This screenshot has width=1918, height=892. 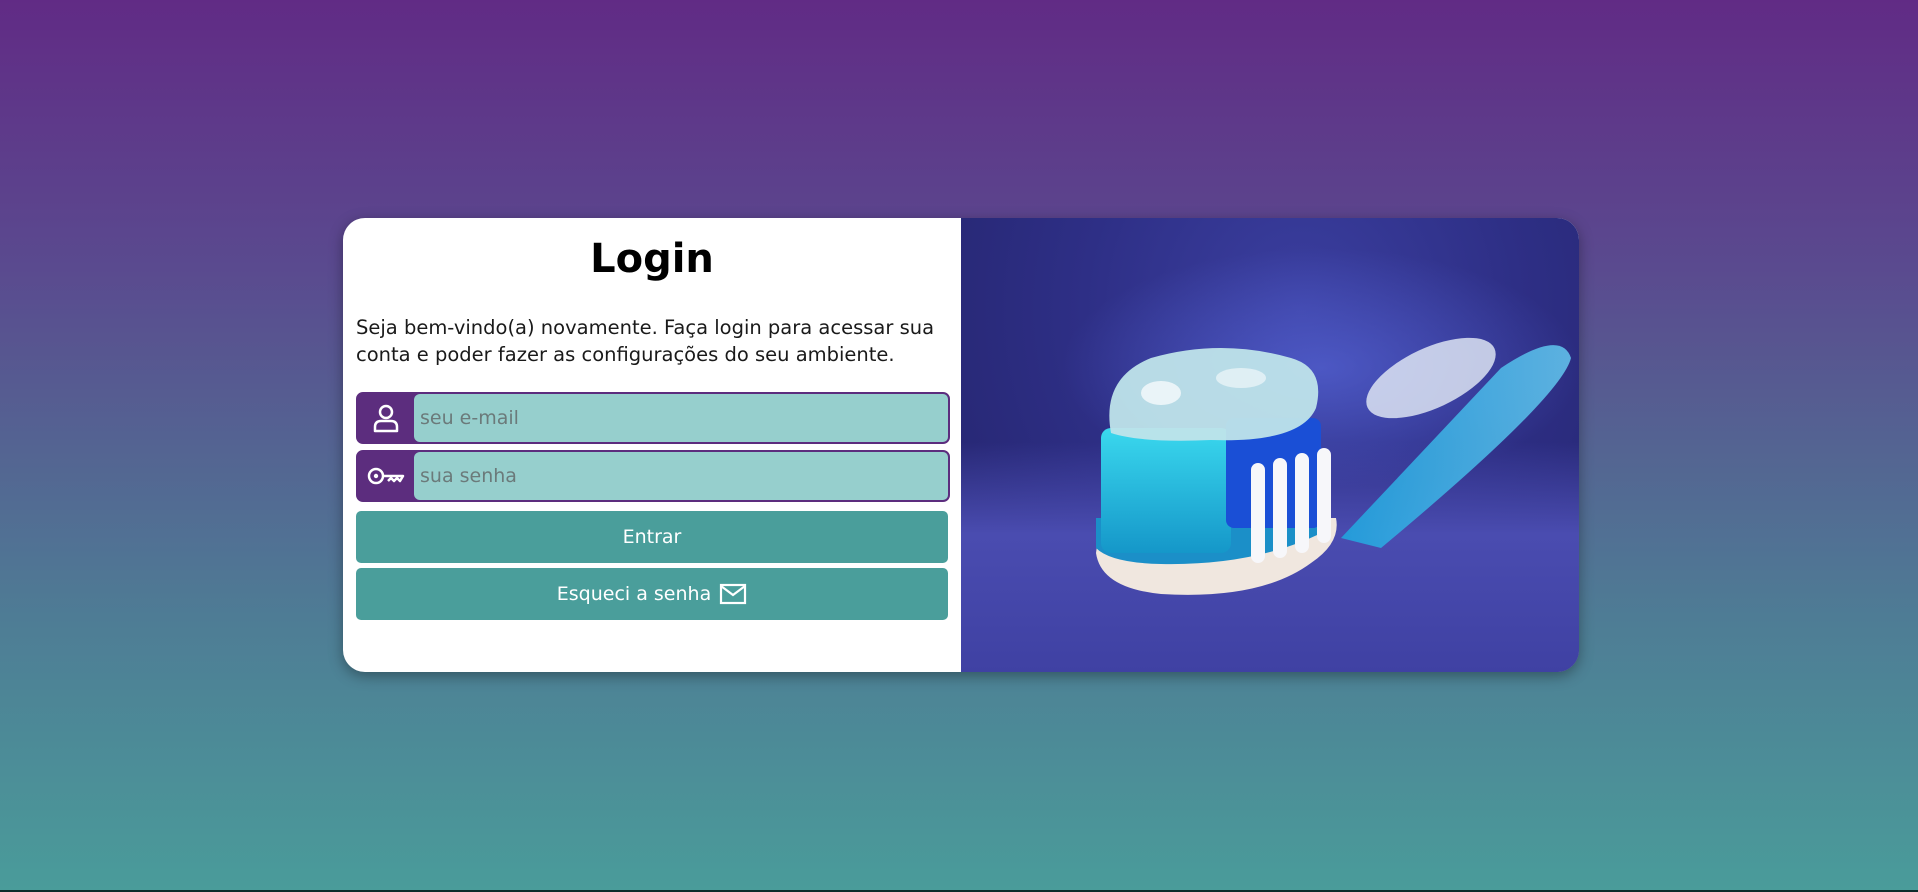 I want to click on mail-icon, so click(x=733, y=594).